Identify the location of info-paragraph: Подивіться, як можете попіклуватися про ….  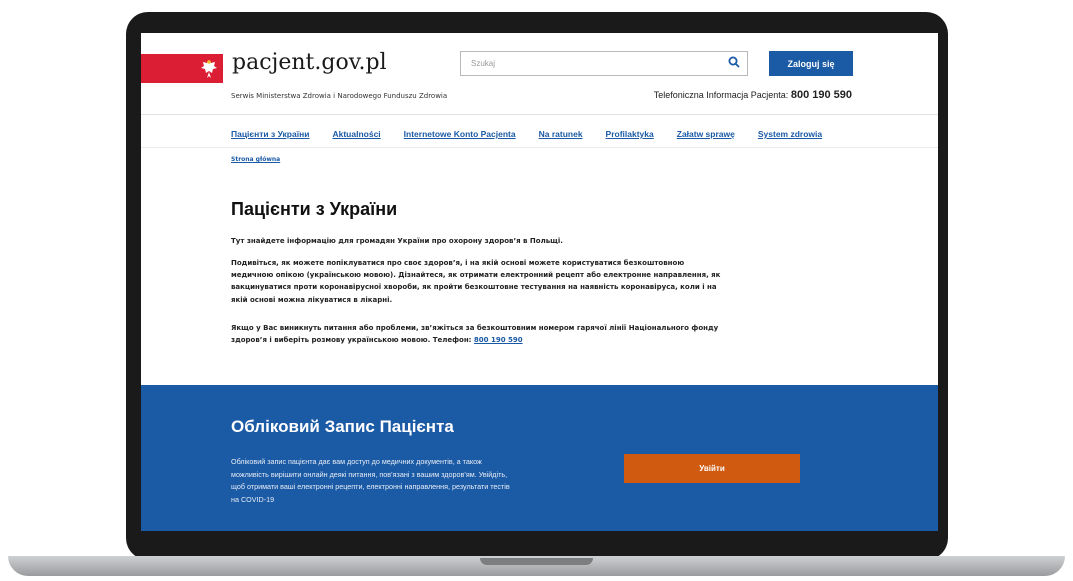
(476, 281).